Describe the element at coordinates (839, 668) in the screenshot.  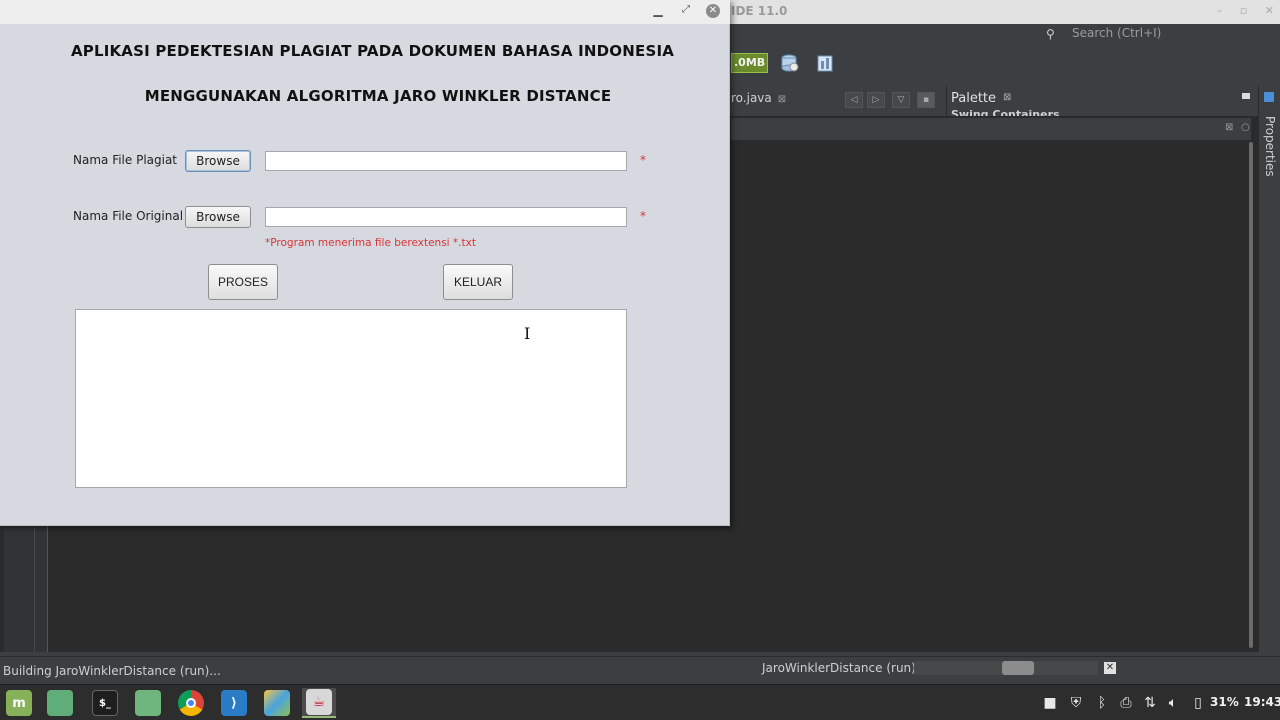
I see `running-task-label: JaroWinklerDistance (run)` at that location.